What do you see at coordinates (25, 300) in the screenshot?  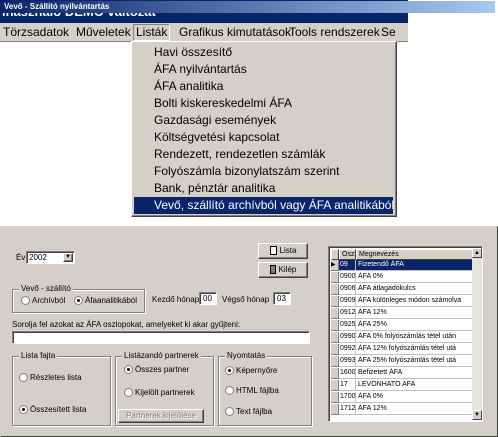 I see `radio-archivbol` at bounding box center [25, 300].